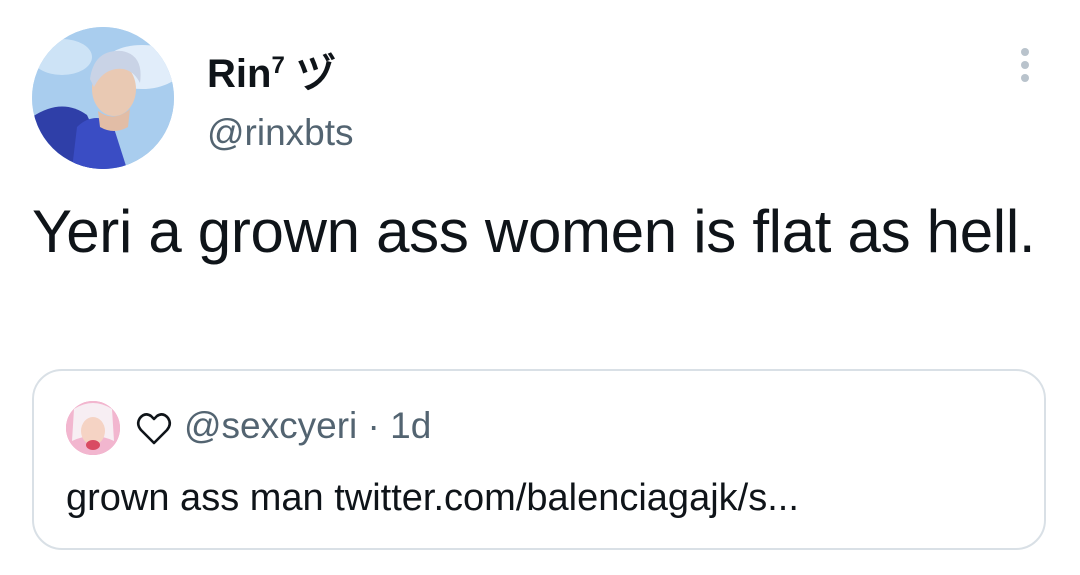 The height and width of the screenshot is (575, 1080). Describe the element at coordinates (1025, 68) in the screenshot. I see `more-options-icon` at that location.